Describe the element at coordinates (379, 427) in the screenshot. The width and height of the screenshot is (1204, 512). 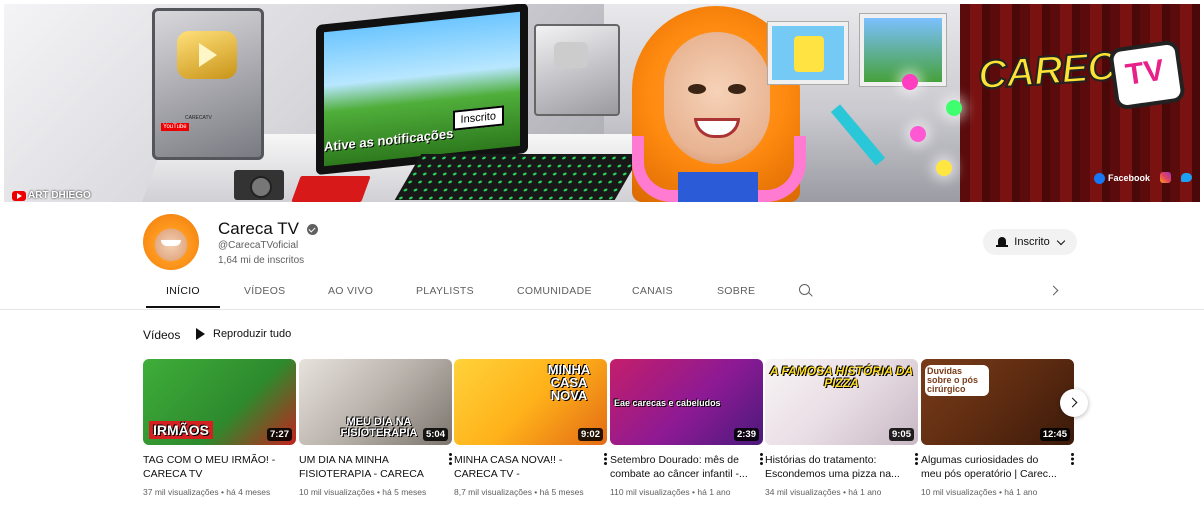
I see `thumbnail-overlay-text: MEU DIA NA FISIOTERAPIA` at that location.